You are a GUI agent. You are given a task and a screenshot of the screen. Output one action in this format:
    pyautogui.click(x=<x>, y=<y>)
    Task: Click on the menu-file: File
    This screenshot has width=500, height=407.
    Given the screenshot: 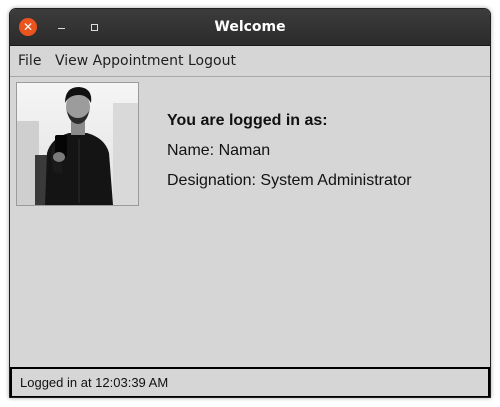 What is the action you would take?
    pyautogui.click(x=29, y=61)
    